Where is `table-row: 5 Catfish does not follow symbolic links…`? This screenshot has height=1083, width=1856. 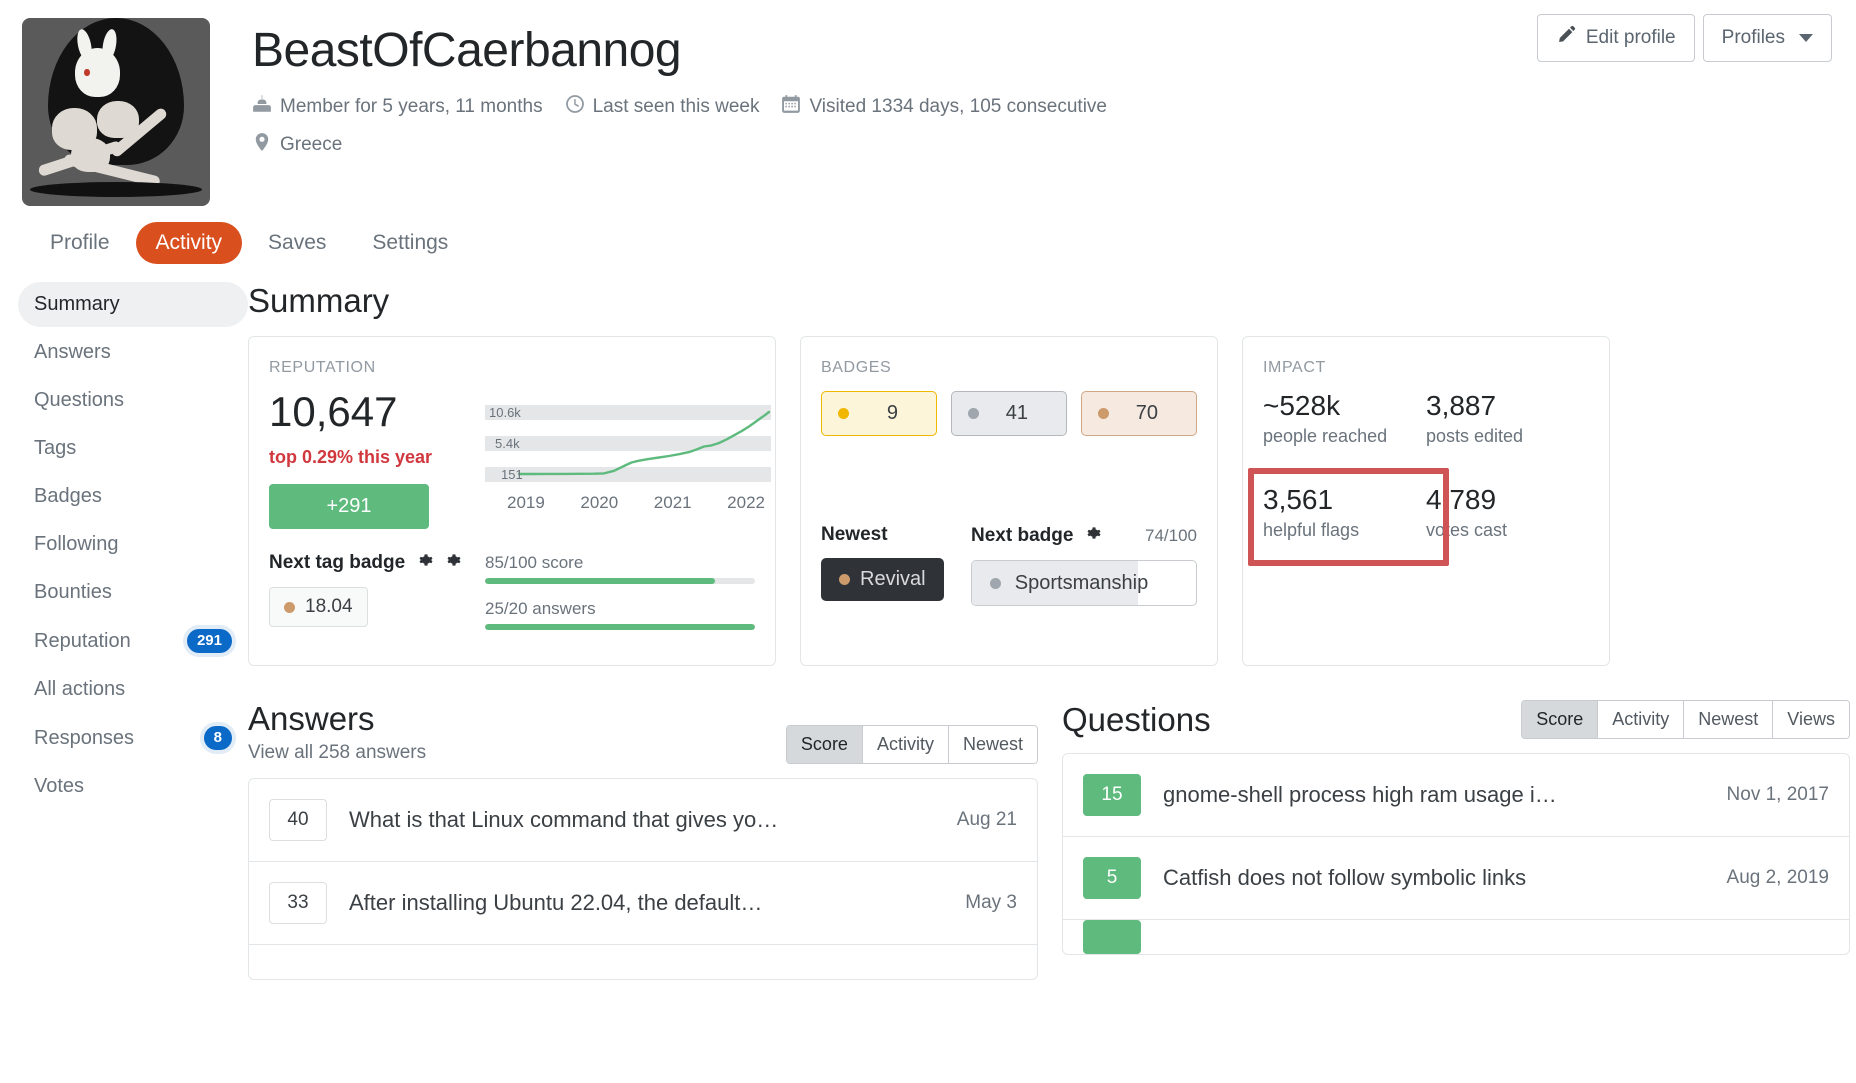
table-row: 5 Catfish does not follow symbolic links… is located at coordinates (1456, 878).